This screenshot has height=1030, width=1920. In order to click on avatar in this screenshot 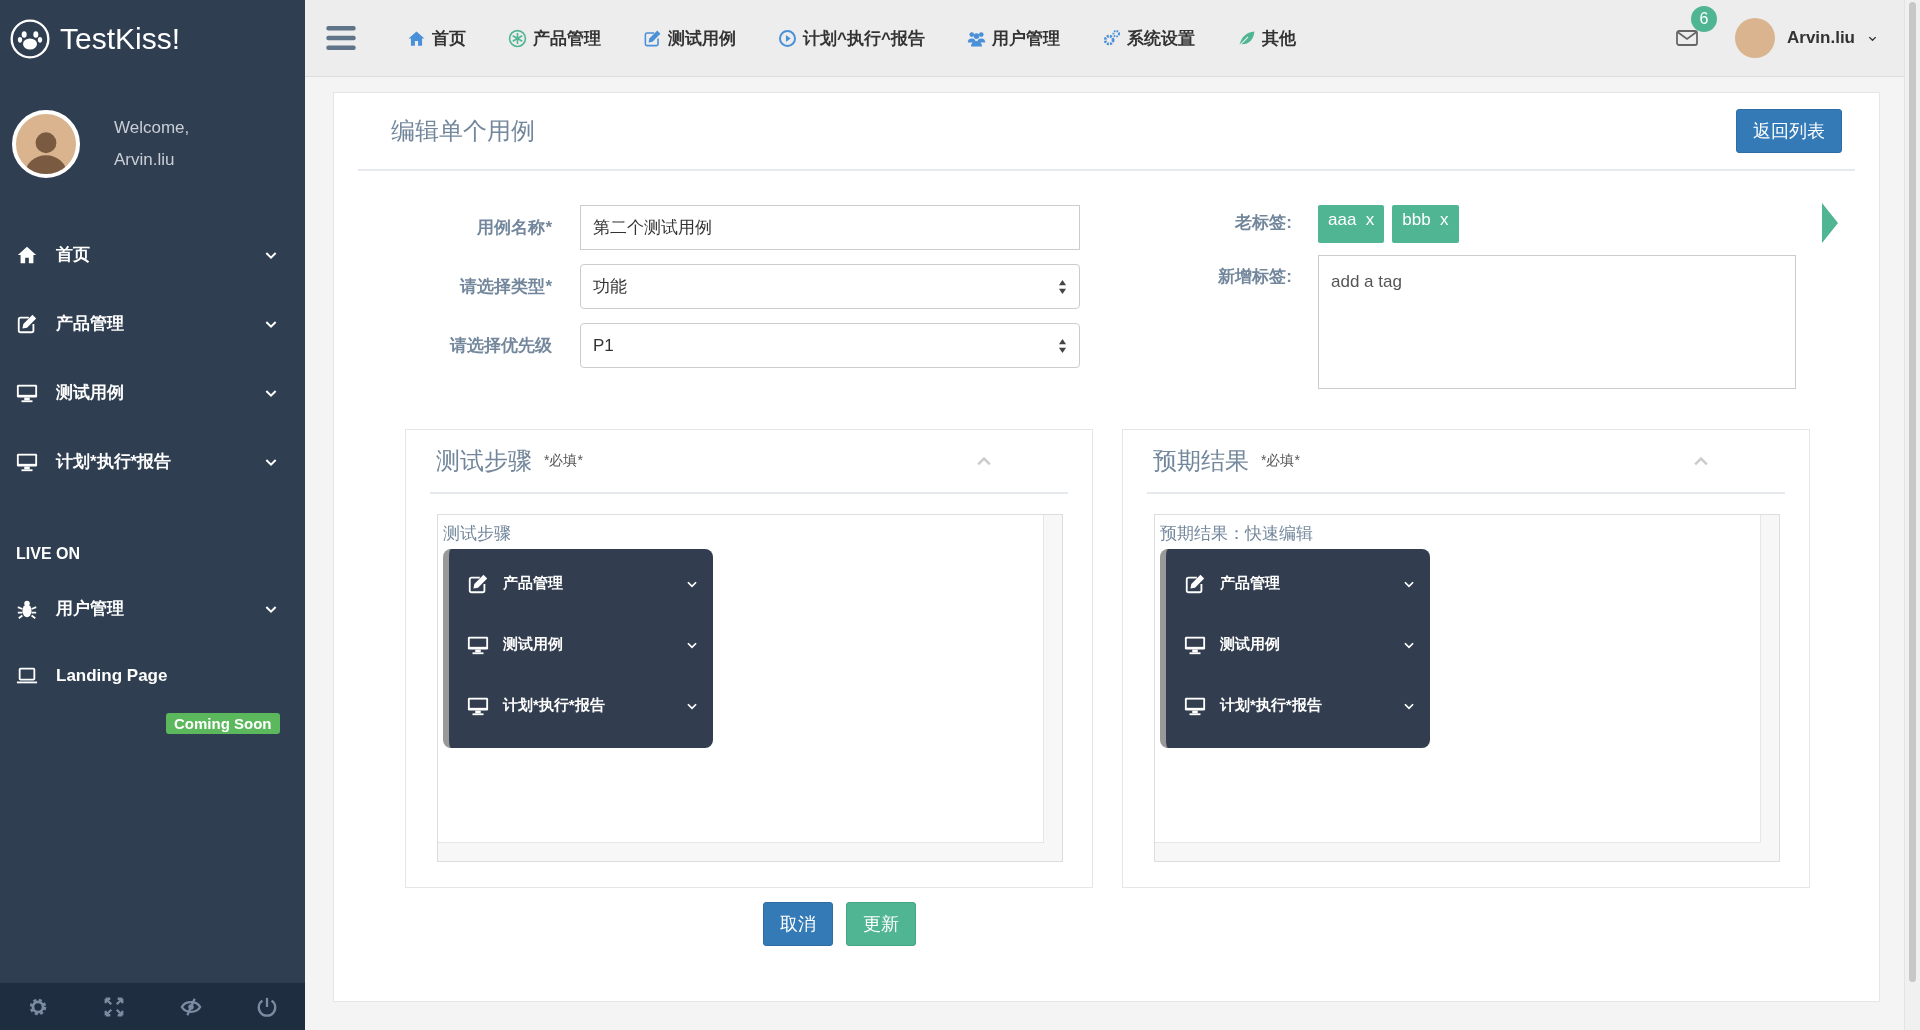, I will do `click(1755, 38)`.